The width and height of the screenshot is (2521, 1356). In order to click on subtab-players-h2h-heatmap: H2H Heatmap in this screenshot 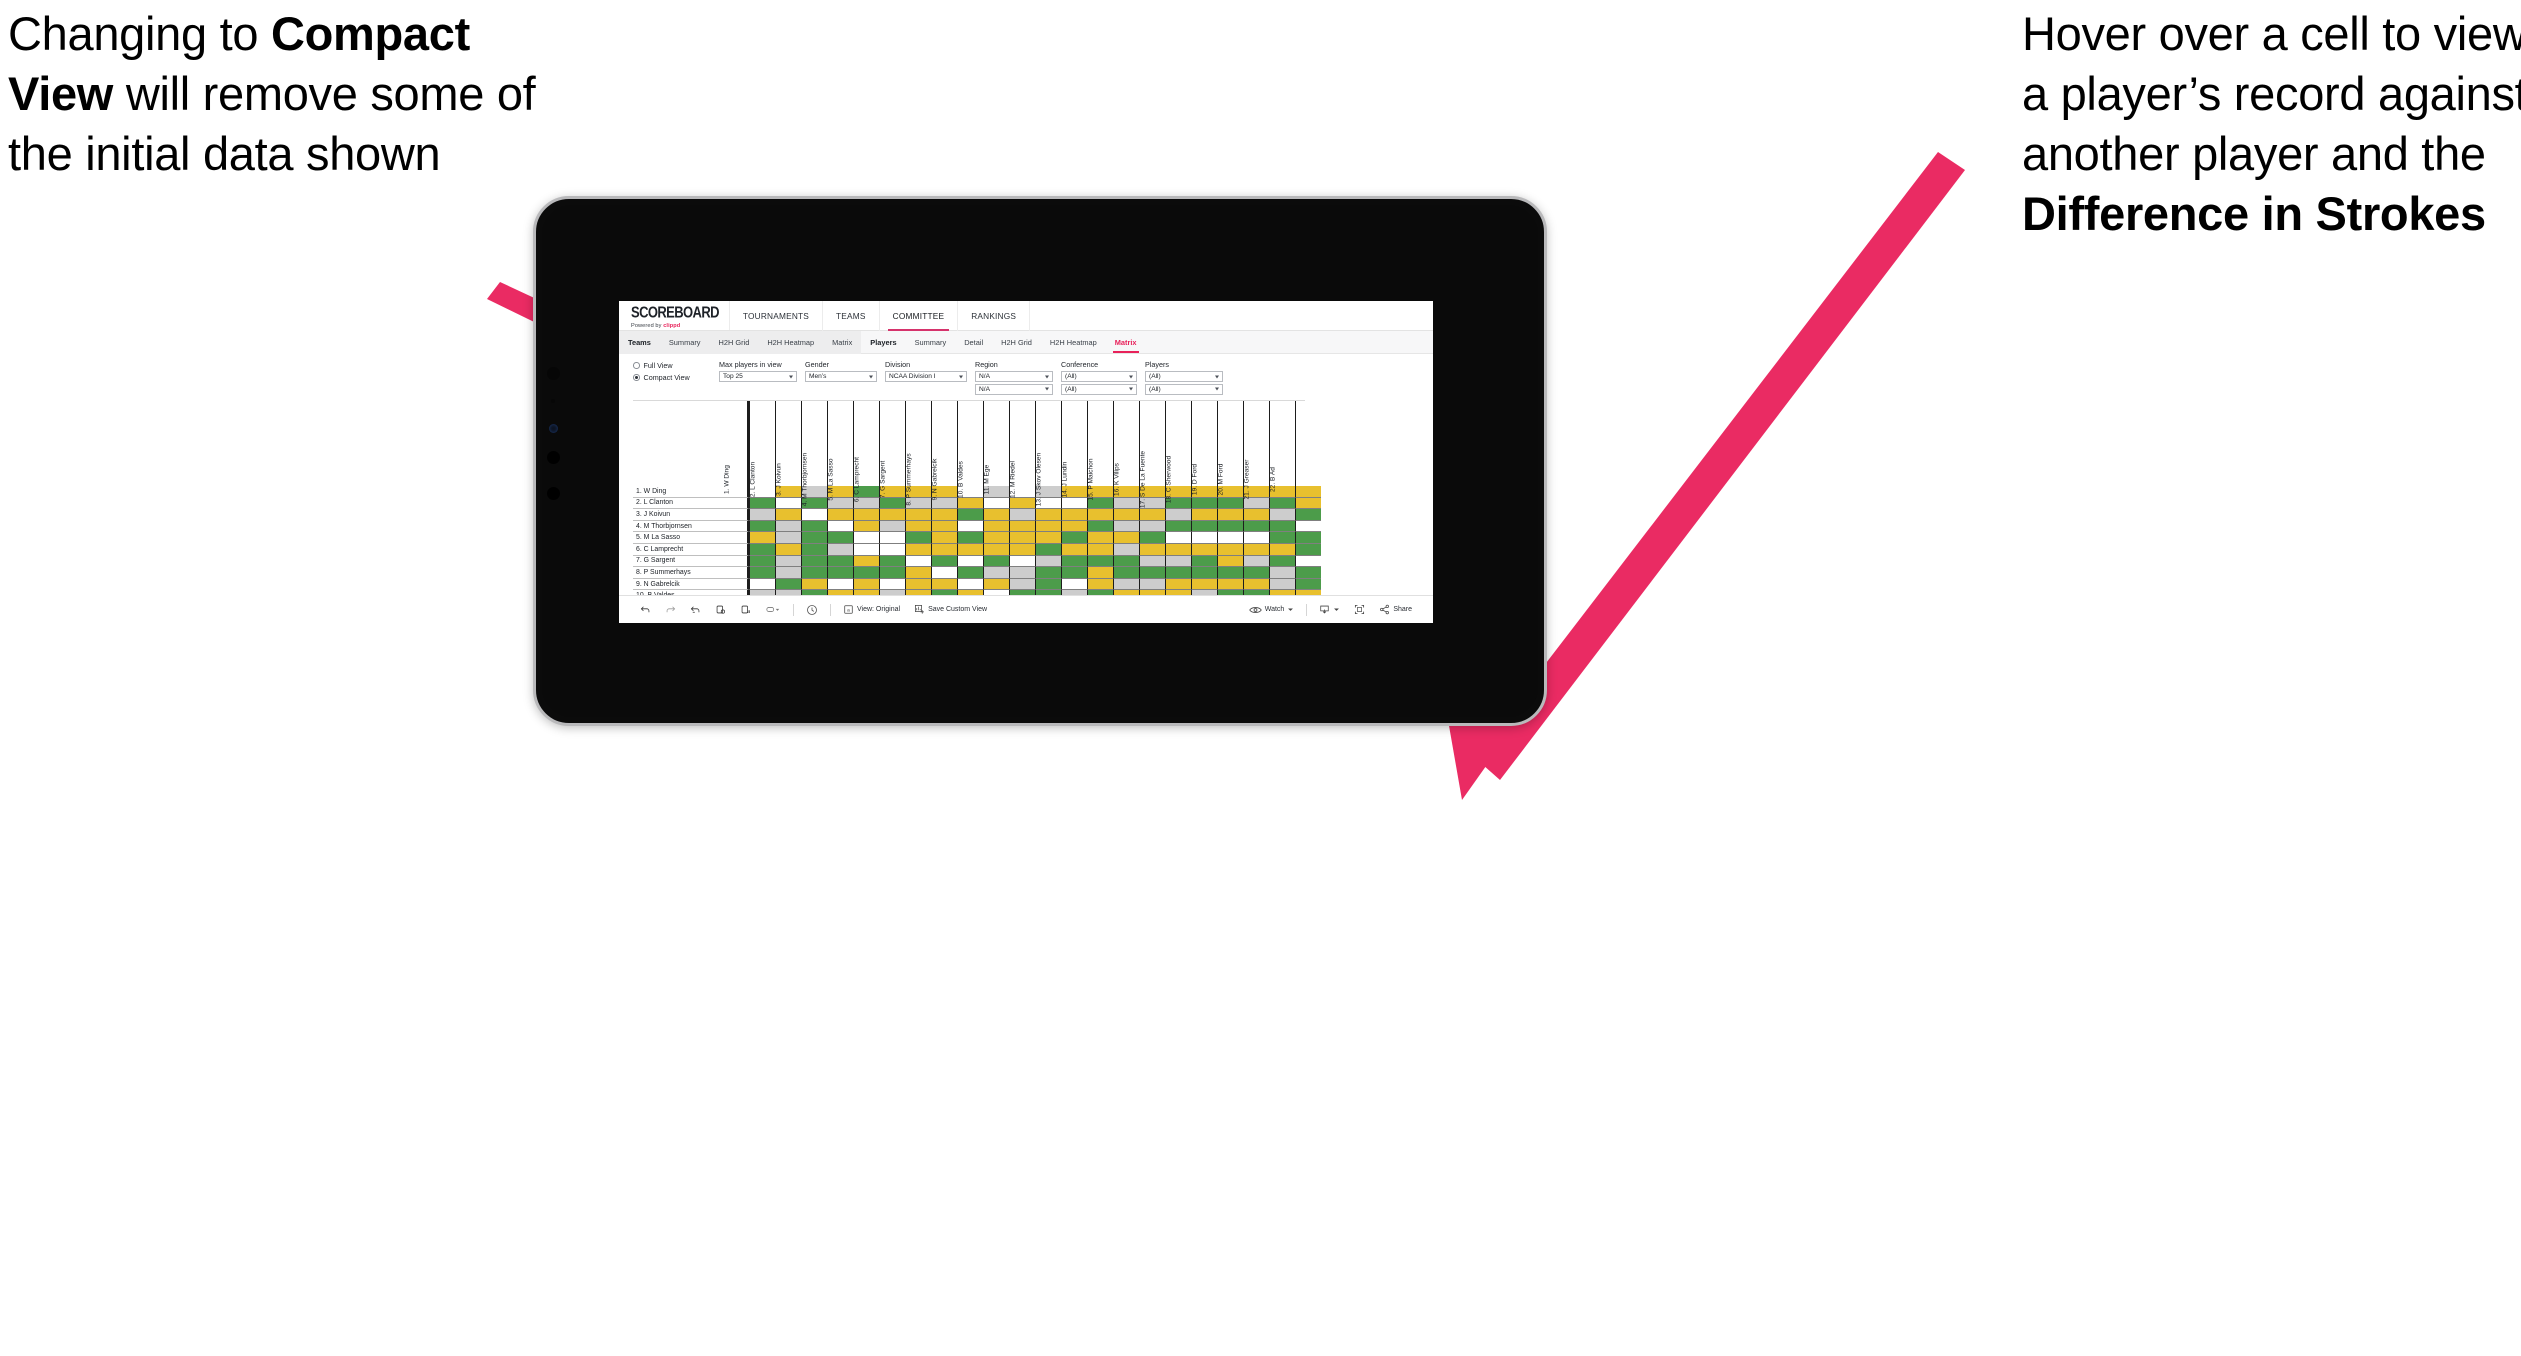, I will do `click(1073, 342)`.